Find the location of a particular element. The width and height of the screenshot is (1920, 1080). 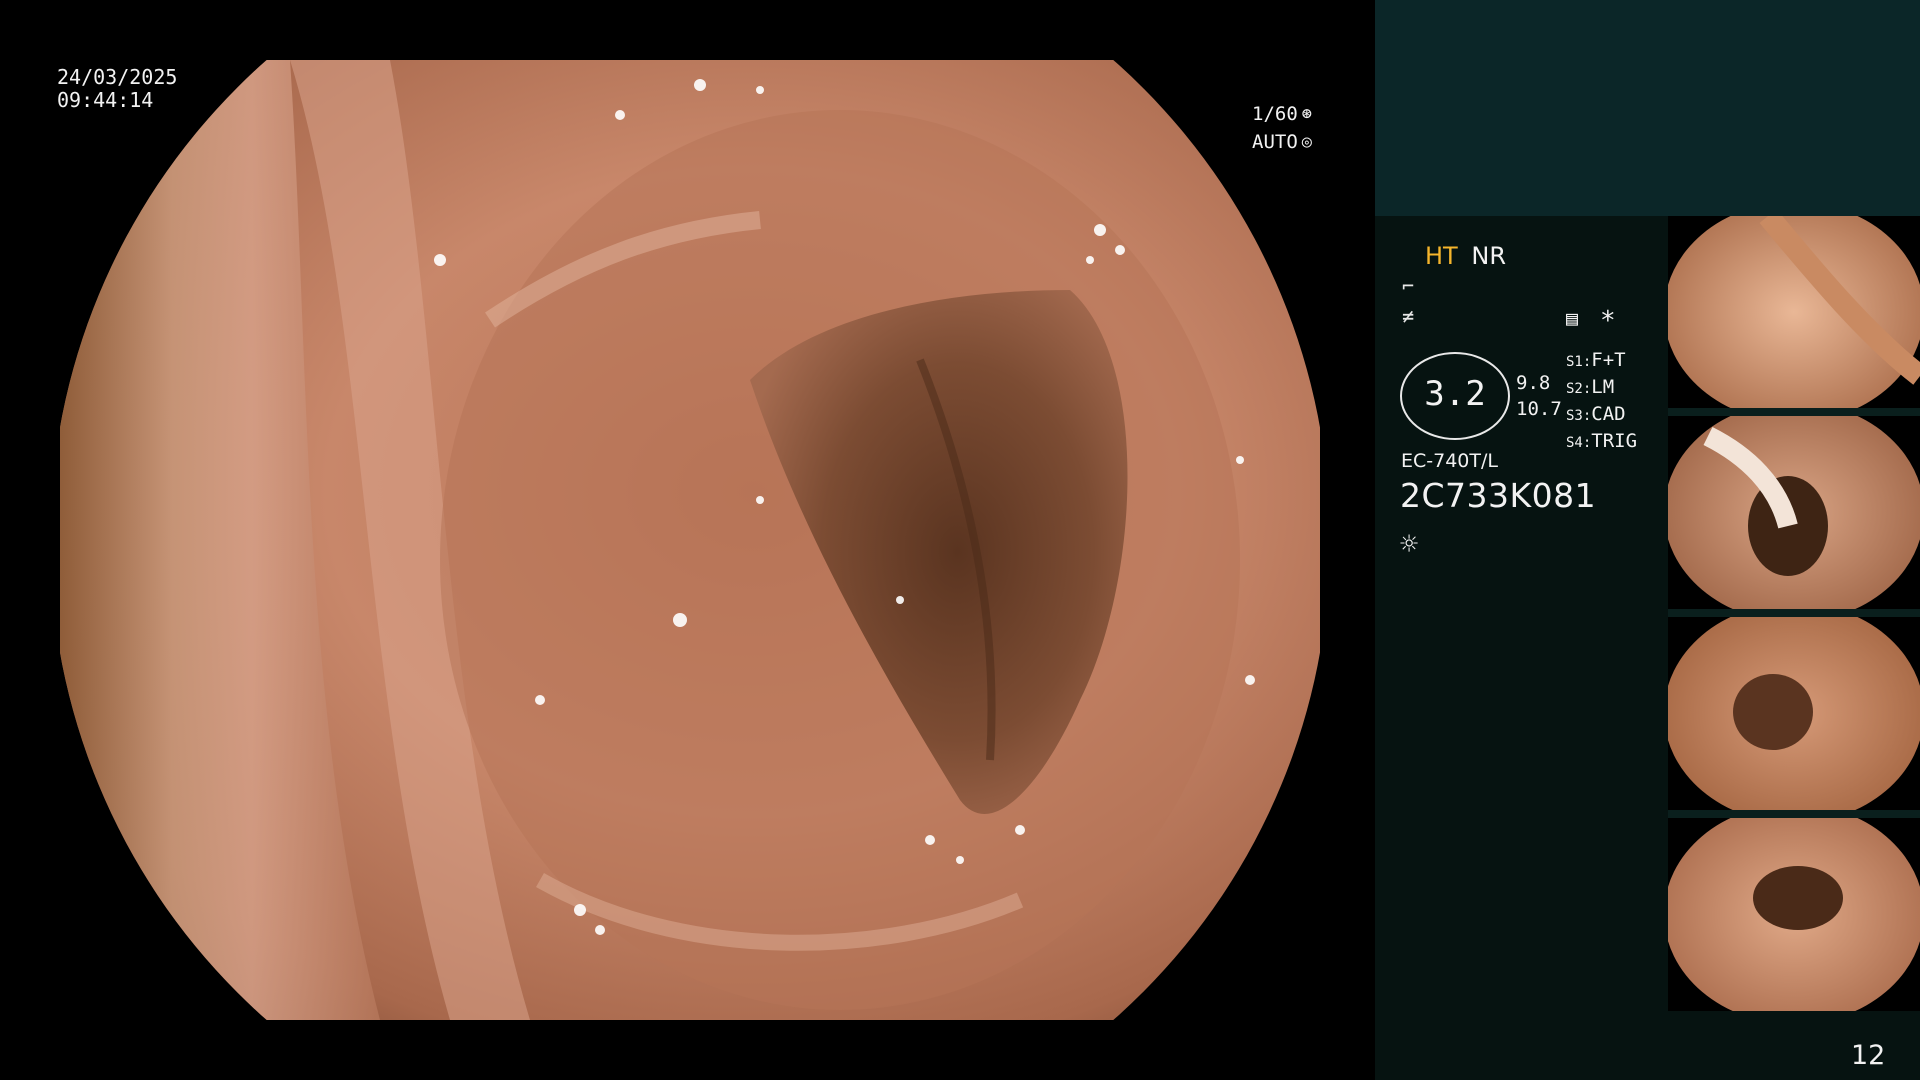

asterisk-icon: * is located at coordinates (1608, 321).